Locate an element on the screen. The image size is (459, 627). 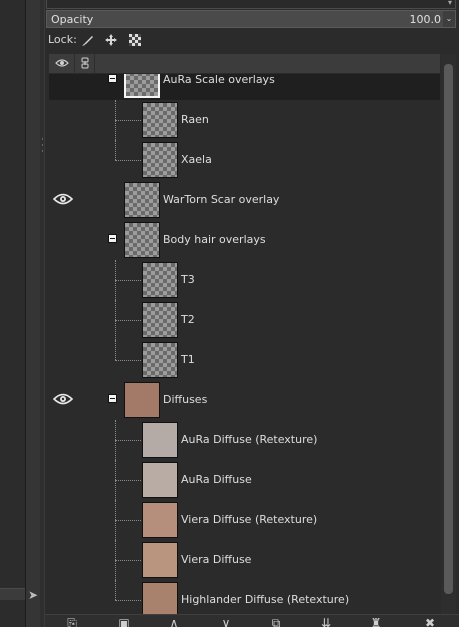
layer-name: AuRa Diffuse (Retexture) is located at coordinates (249, 439).